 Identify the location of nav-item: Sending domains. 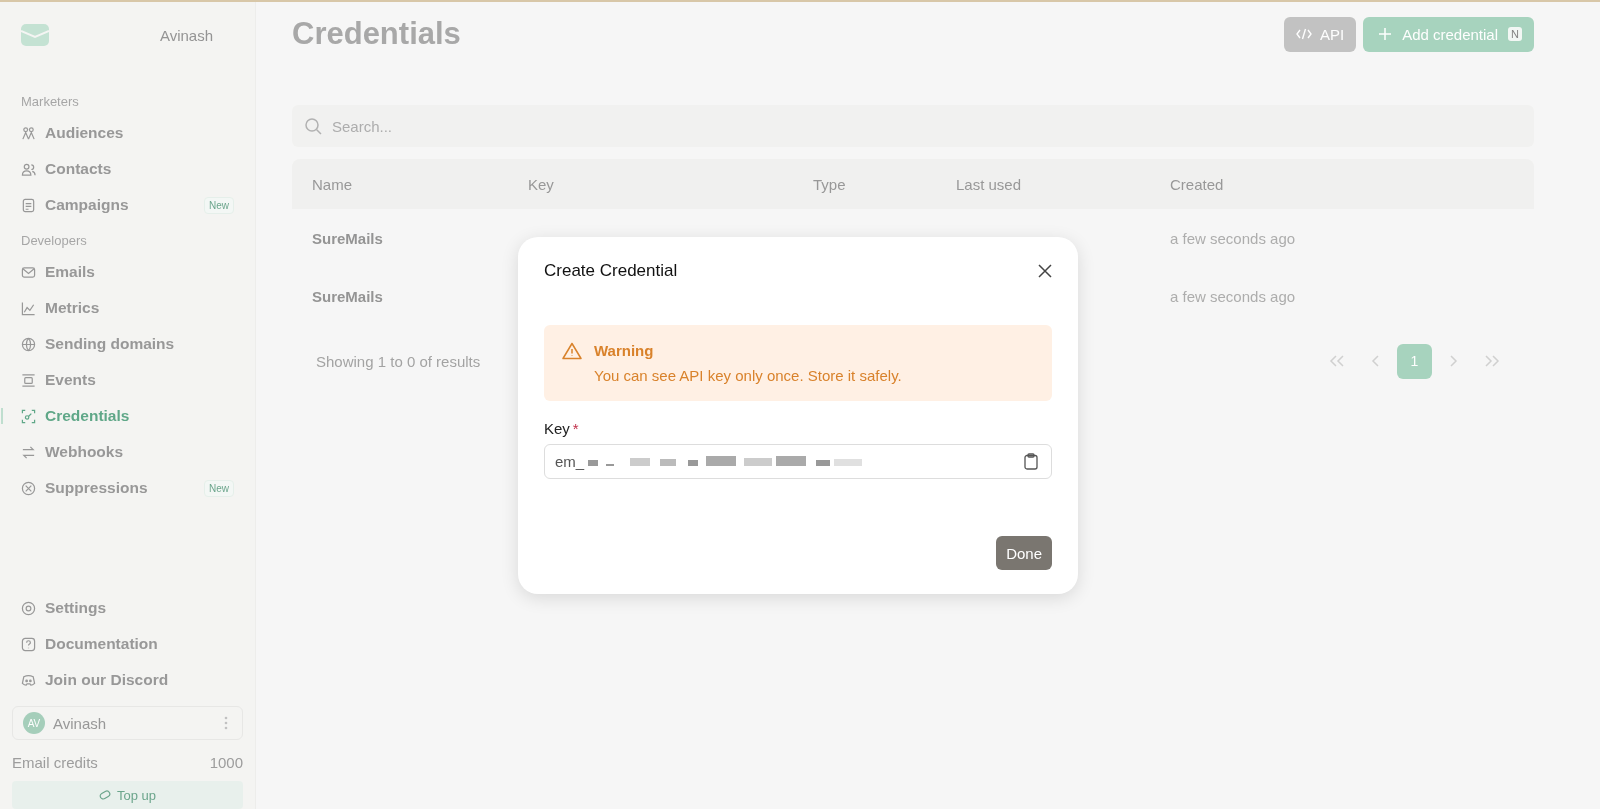
(127, 344).